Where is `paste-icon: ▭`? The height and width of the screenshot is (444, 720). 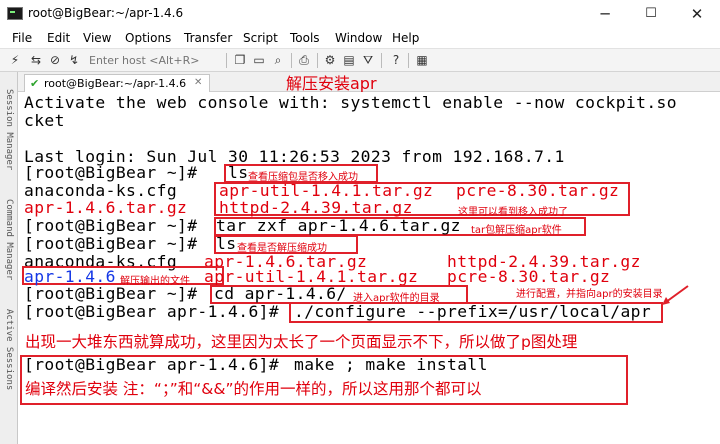
paste-icon: ▭ is located at coordinates (259, 60).